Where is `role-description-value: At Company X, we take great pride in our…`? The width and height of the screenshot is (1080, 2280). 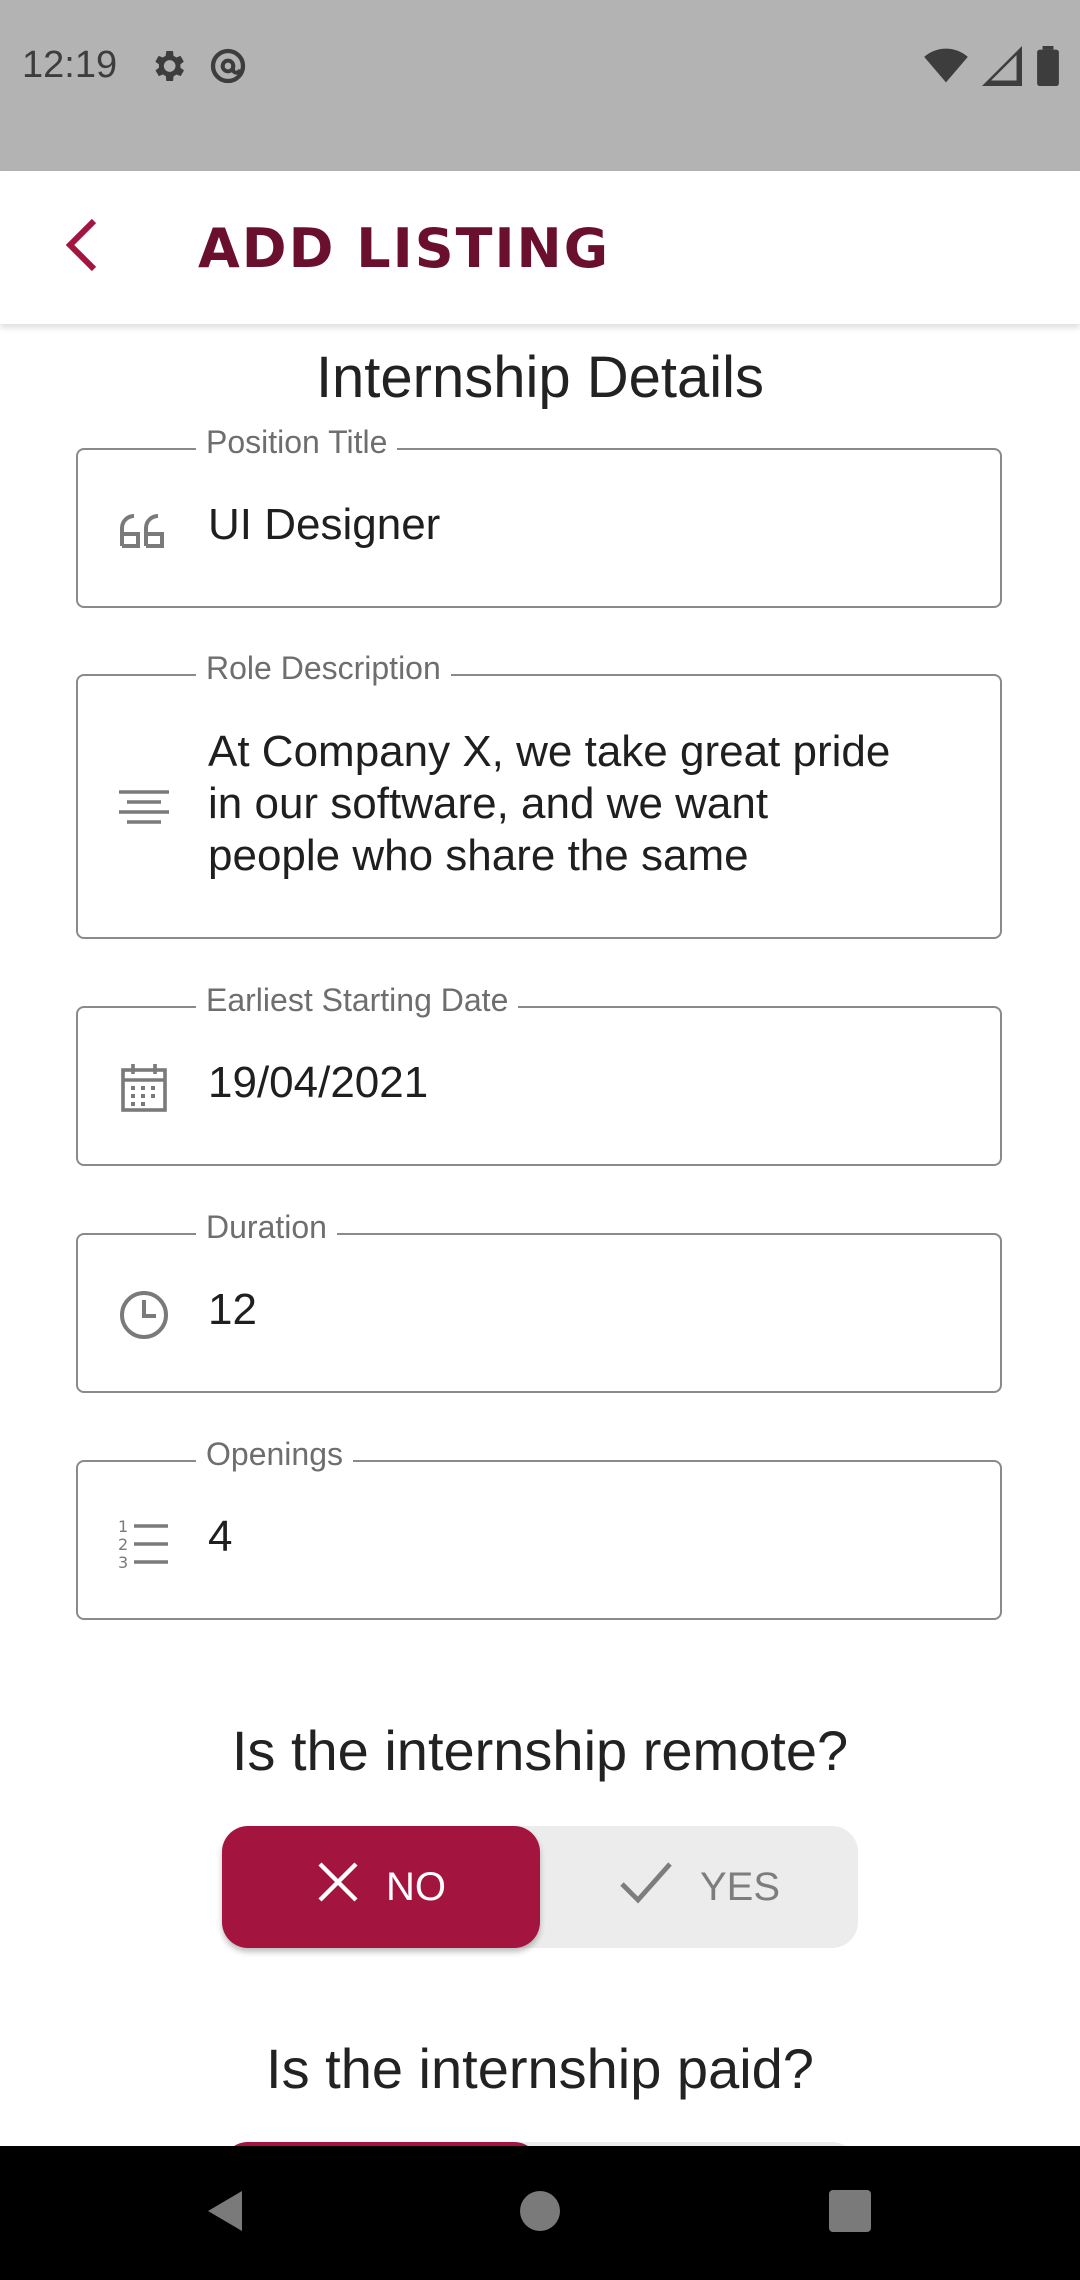
role-description-value: At Company X, we take great pride in our… is located at coordinates (578, 804).